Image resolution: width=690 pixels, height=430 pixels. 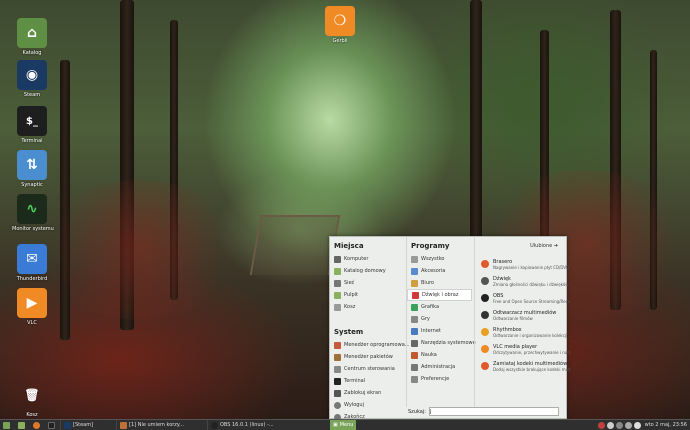 I want to click on category-administration: Administracja, so click(x=439, y=367).